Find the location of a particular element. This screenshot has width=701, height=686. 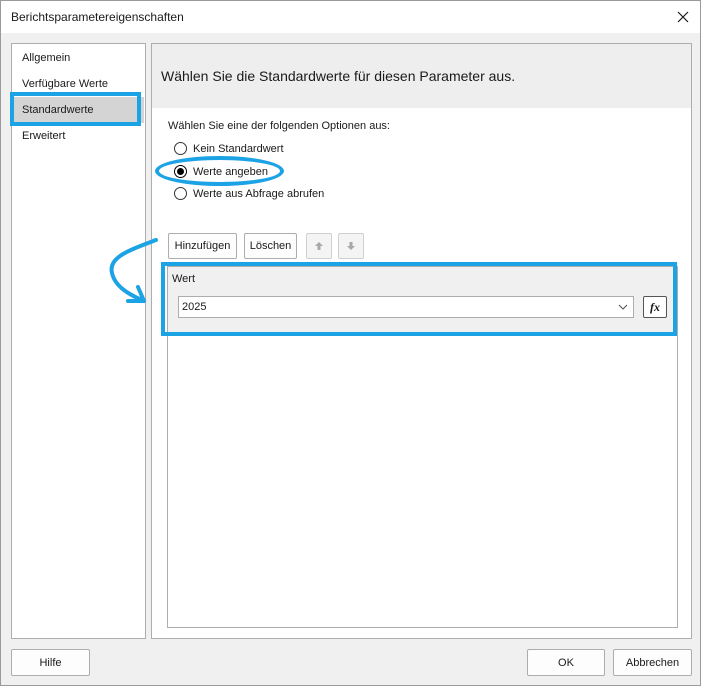

sidebar-item-allgemein: Allgemein is located at coordinates (78, 58).